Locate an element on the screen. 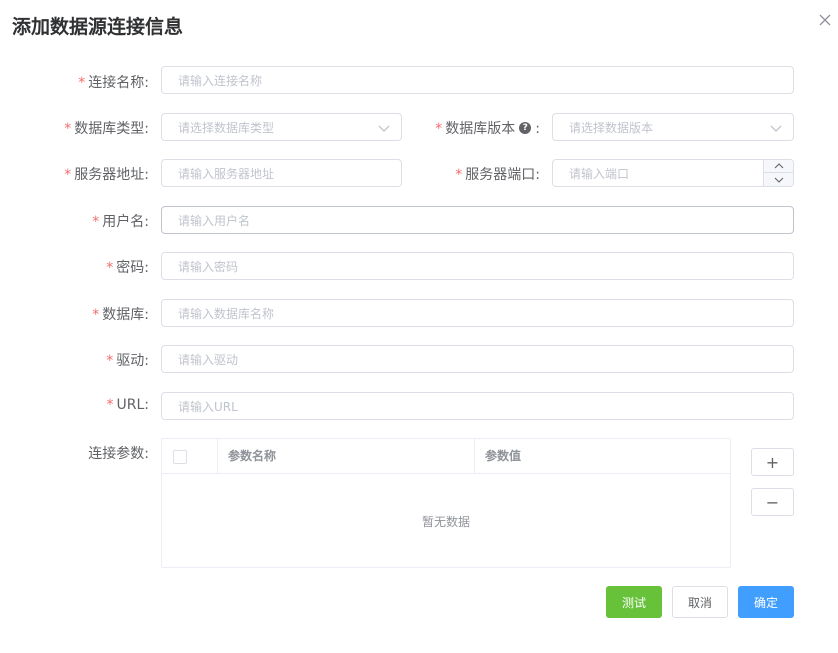 This screenshot has width=838, height=653. label-text: 驱动: is located at coordinates (132, 361).